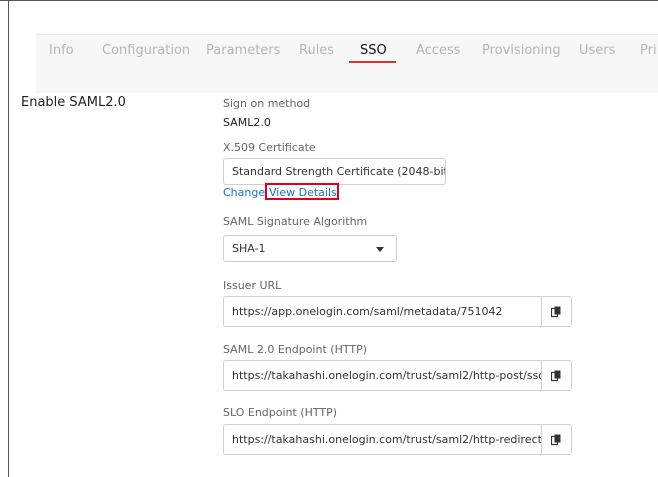 The image size is (658, 477). Describe the element at coordinates (597, 51) in the screenshot. I see `tab-users: Users` at that location.